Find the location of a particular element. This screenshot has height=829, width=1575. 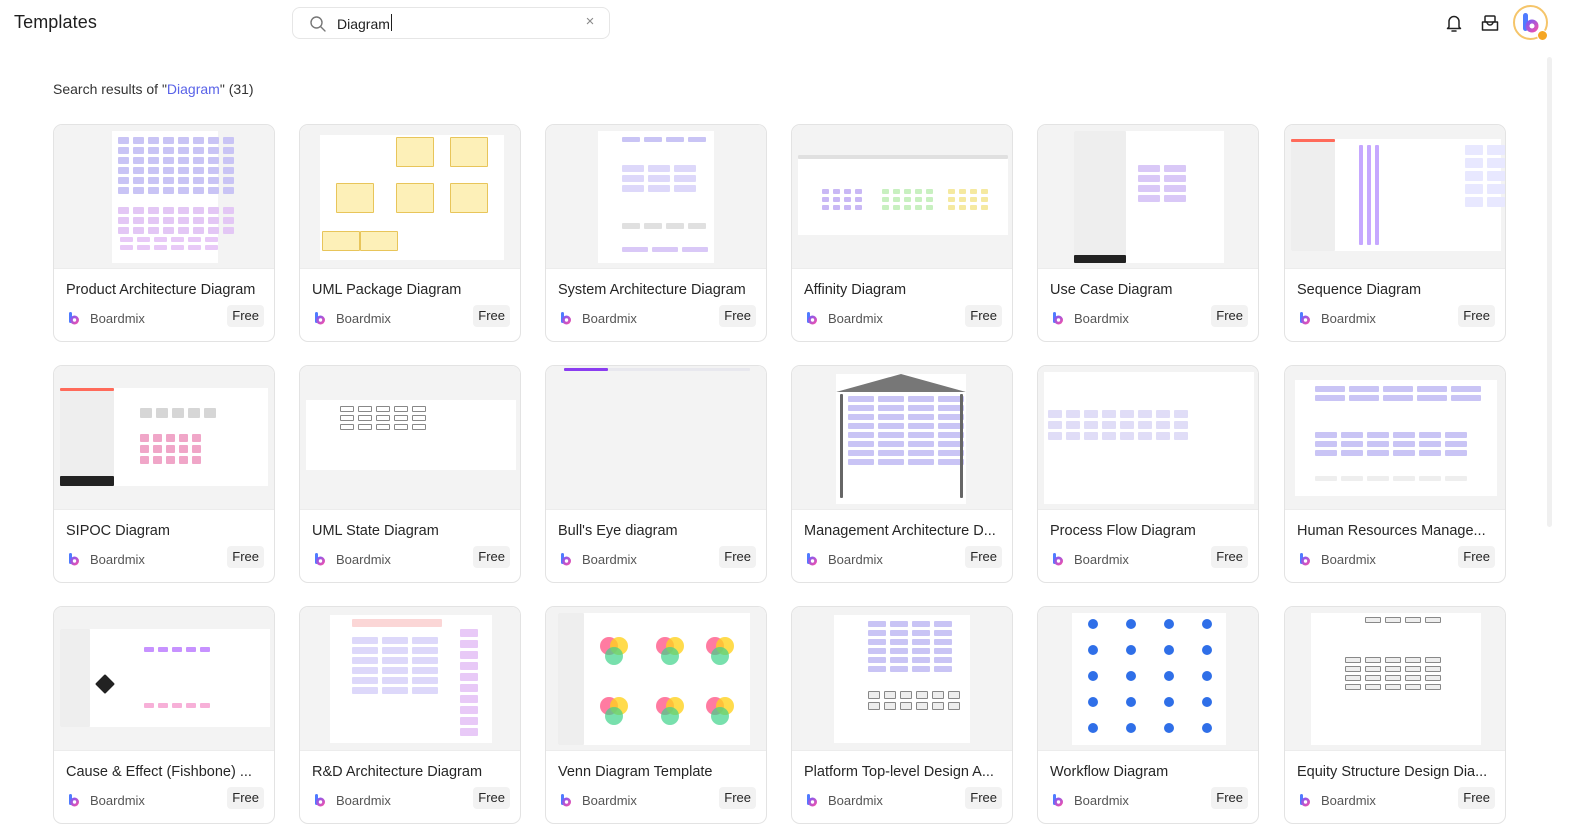

close-icon: × is located at coordinates (590, 22).